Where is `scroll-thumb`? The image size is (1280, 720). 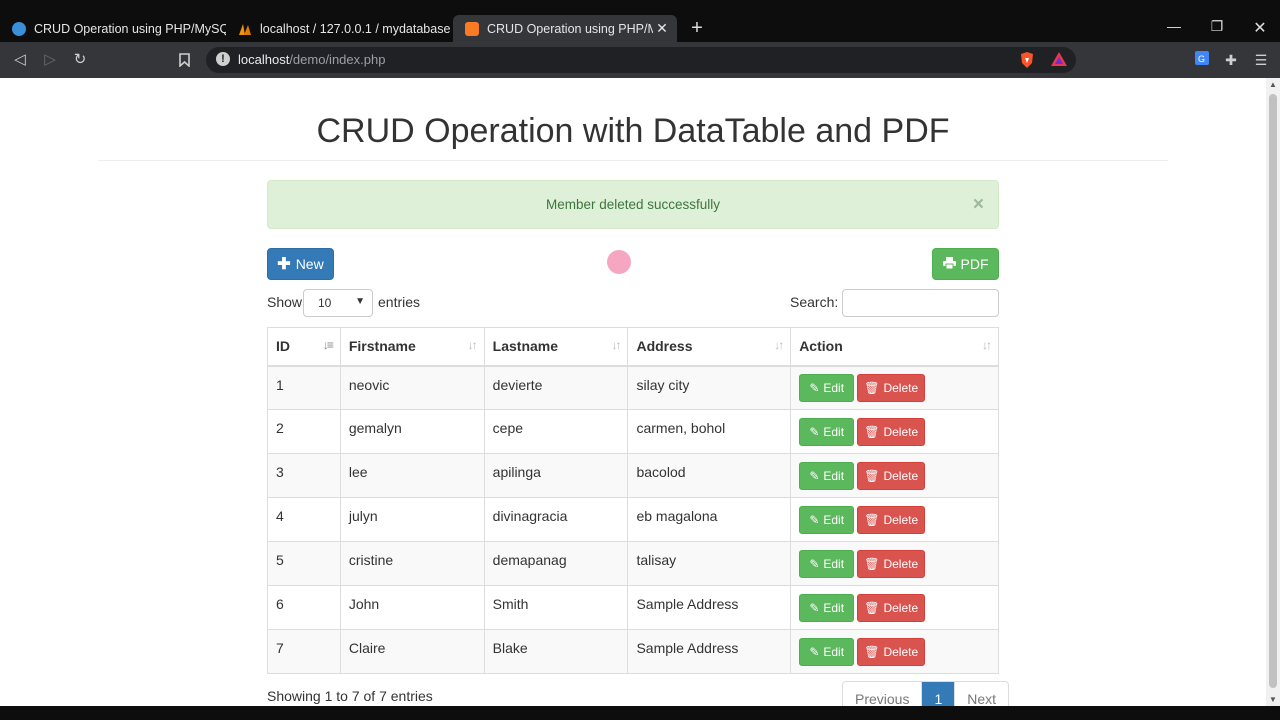 scroll-thumb is located at coordinates (1273, 391).